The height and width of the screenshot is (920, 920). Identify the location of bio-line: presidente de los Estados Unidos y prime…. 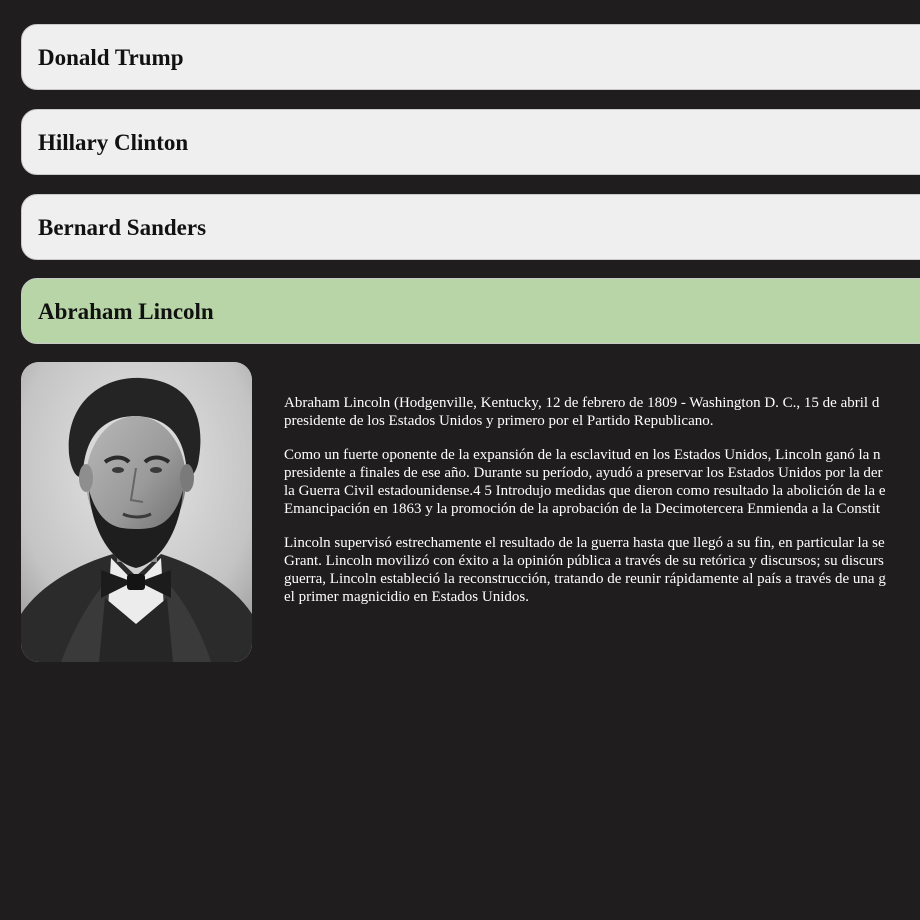
(499, 421).